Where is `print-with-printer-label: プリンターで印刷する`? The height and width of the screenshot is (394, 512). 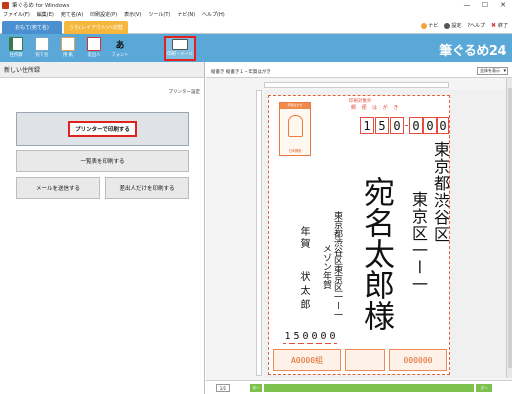 print-with-printer-label: プリンターで印刷する is located at coordinates (102, 129).